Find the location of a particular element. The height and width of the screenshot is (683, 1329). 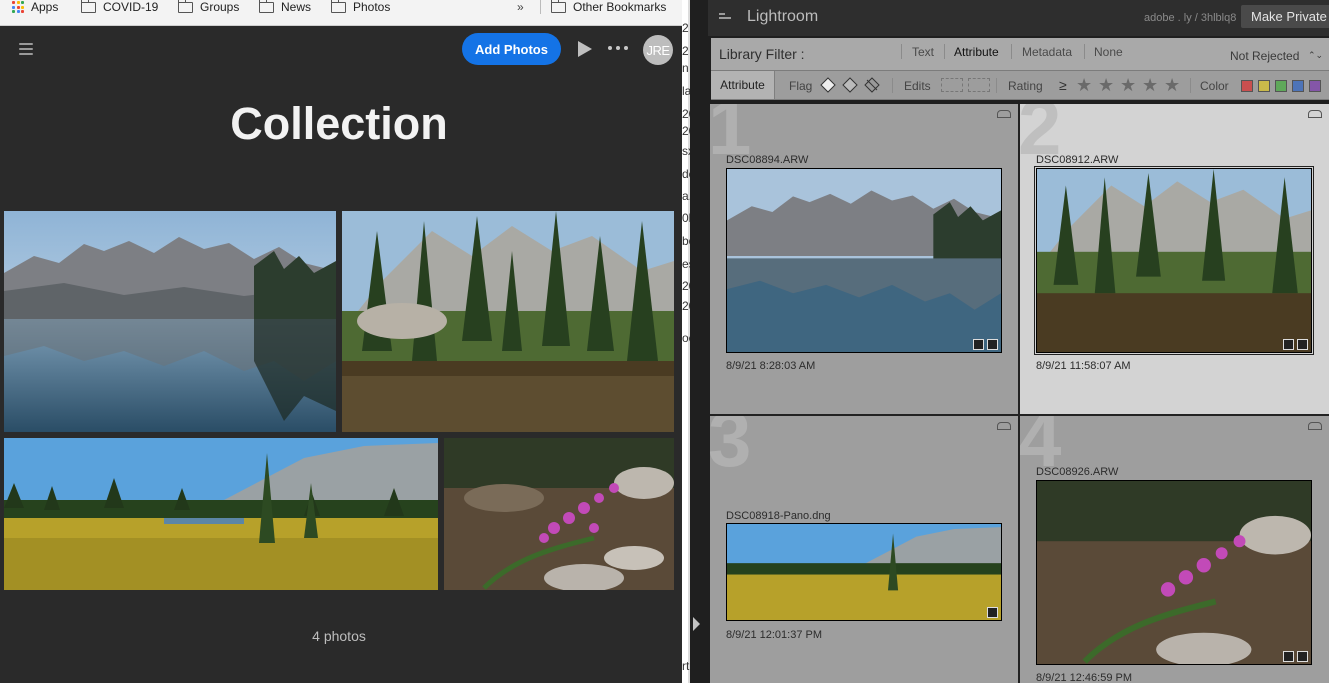

grid-cell: 1 DSC08894.ARW 8/9/21 8:28:03 AM is located at coordinates (864, 259).